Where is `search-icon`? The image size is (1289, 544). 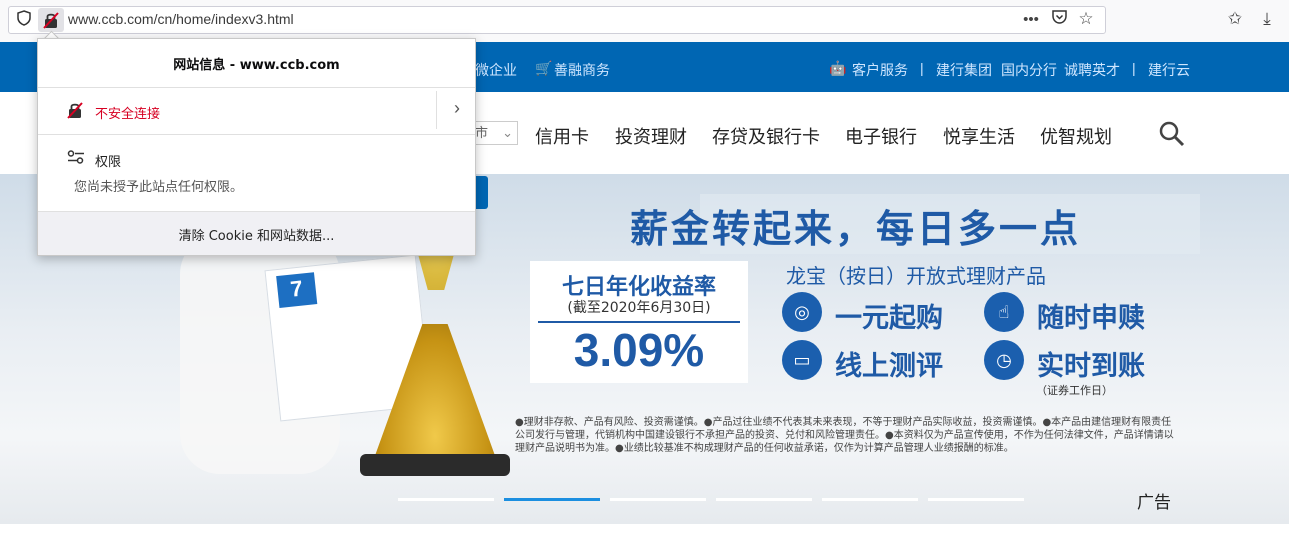
search-icon is located at coordinates (1172, 136).